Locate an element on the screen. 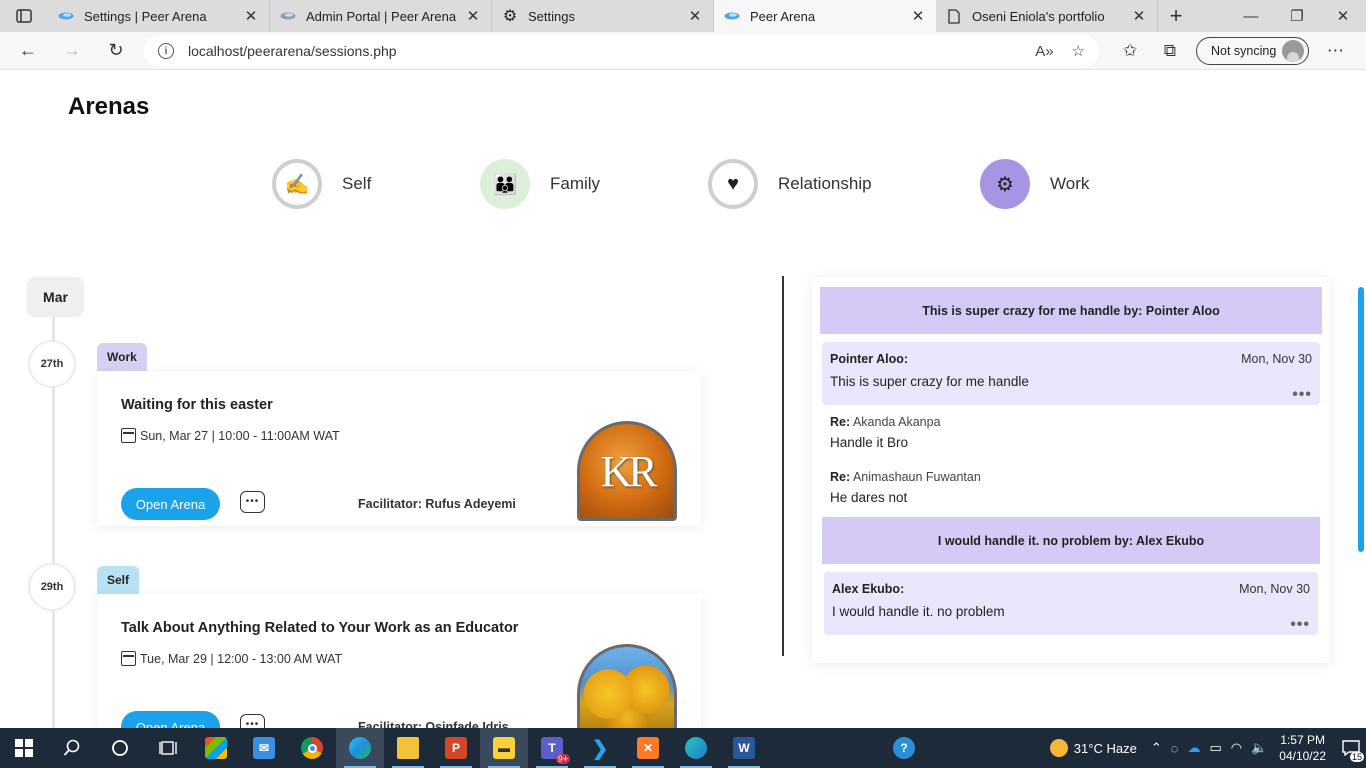 Image resolution: width=1366 pixels, height=768 pixels. arena-category-label: Self is located at coordinates (357, 183).